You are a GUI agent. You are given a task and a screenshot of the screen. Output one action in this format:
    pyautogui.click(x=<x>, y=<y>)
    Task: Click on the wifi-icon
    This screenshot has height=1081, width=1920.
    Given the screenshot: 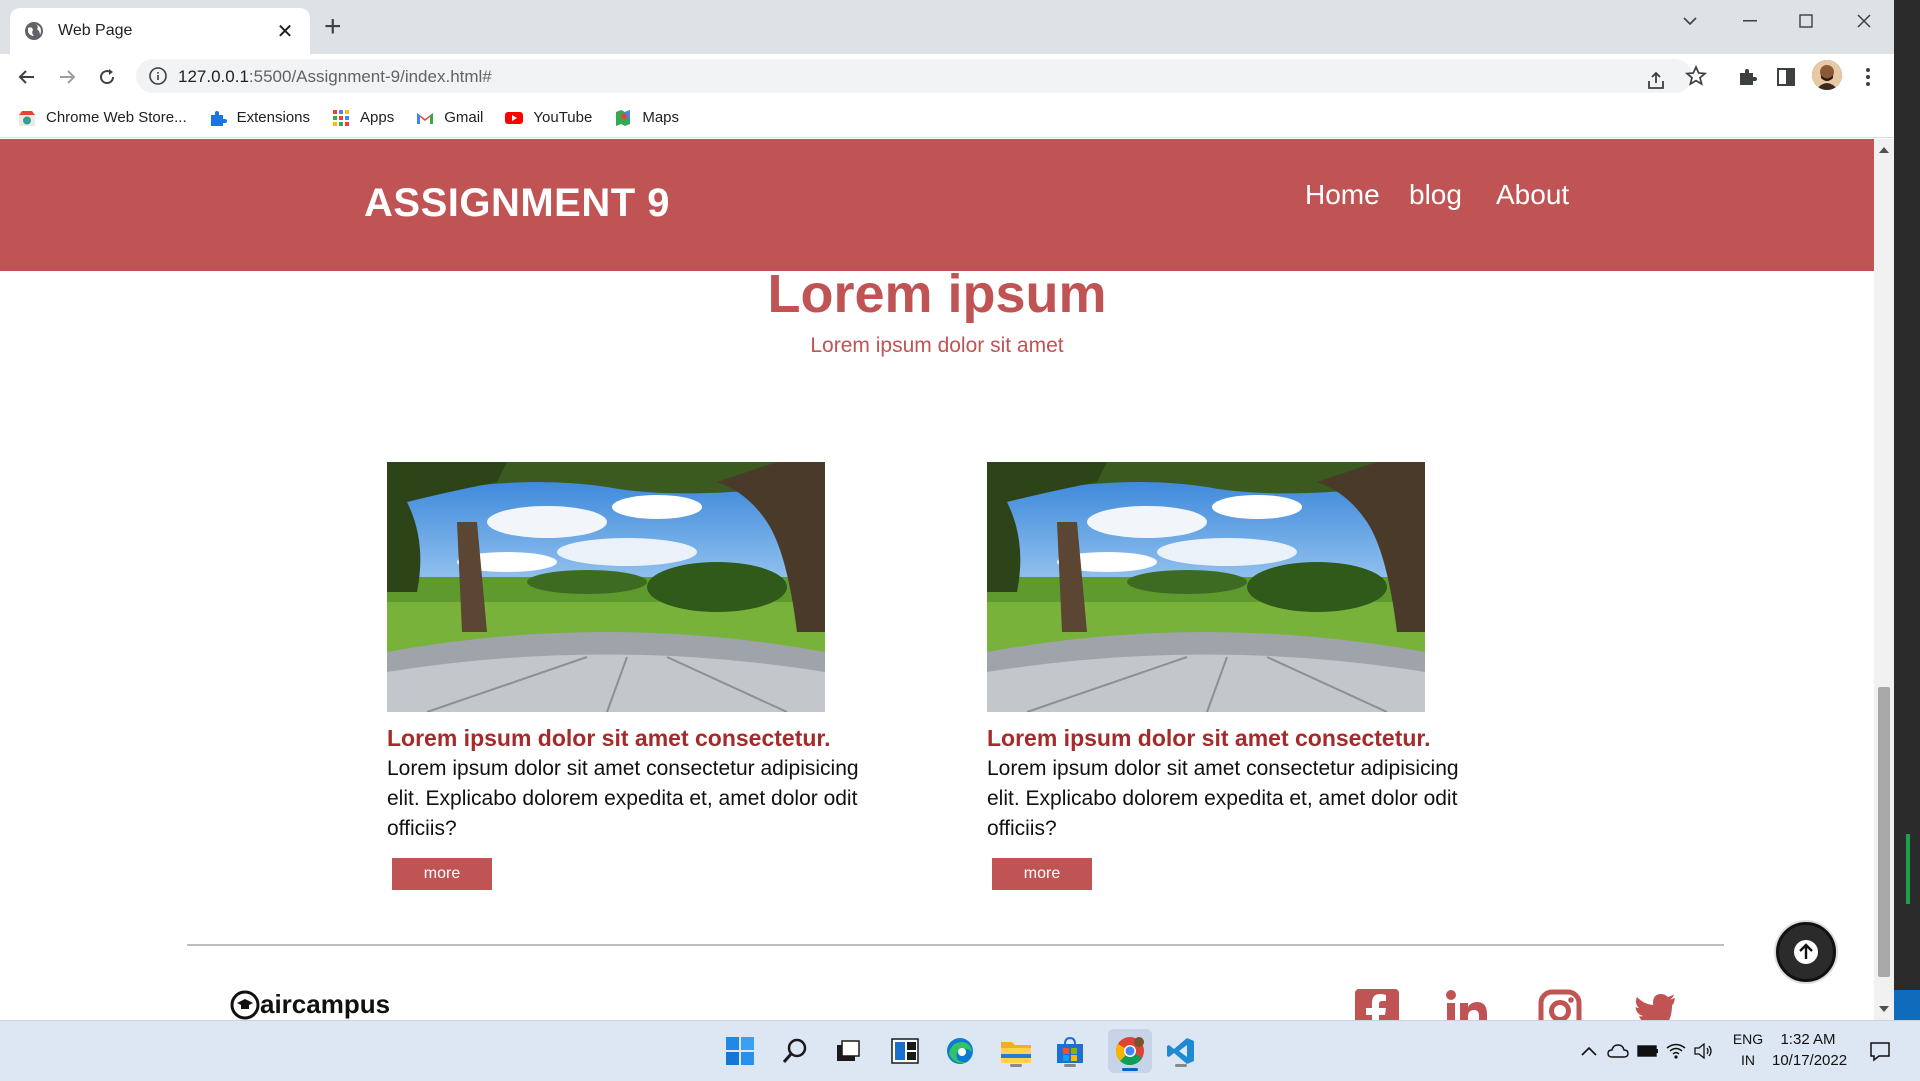 What is the action you would take?
    pyautogui.click(x=1676, y=1051)
    